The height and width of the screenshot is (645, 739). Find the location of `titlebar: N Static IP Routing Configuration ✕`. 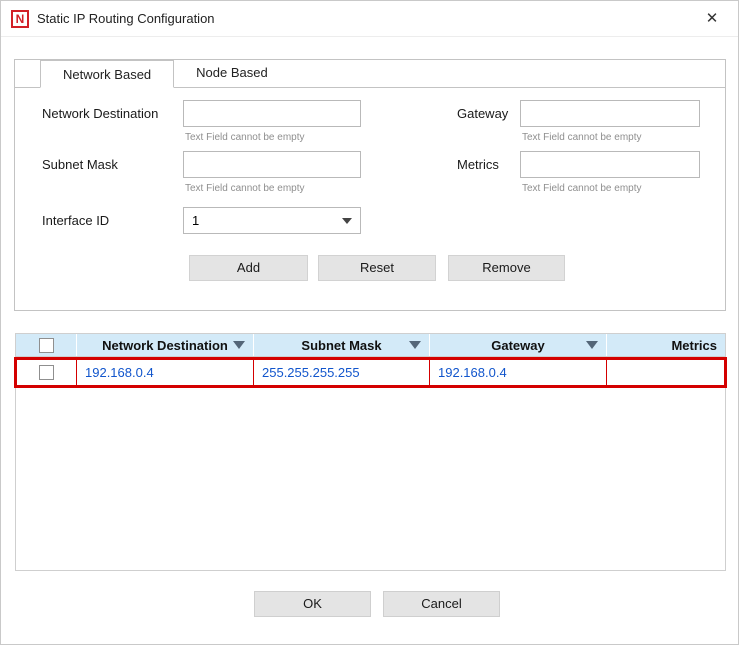

titlebar: N Static IP Routing Configuration ✕ is located at coordinates (369, 19).